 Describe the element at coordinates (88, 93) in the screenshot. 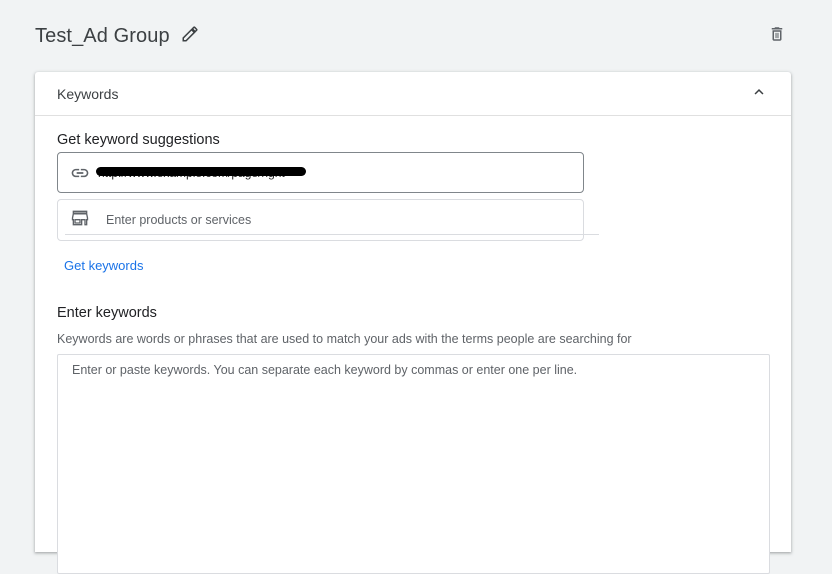

I see `keywords-card-title: Keywords` at that location.